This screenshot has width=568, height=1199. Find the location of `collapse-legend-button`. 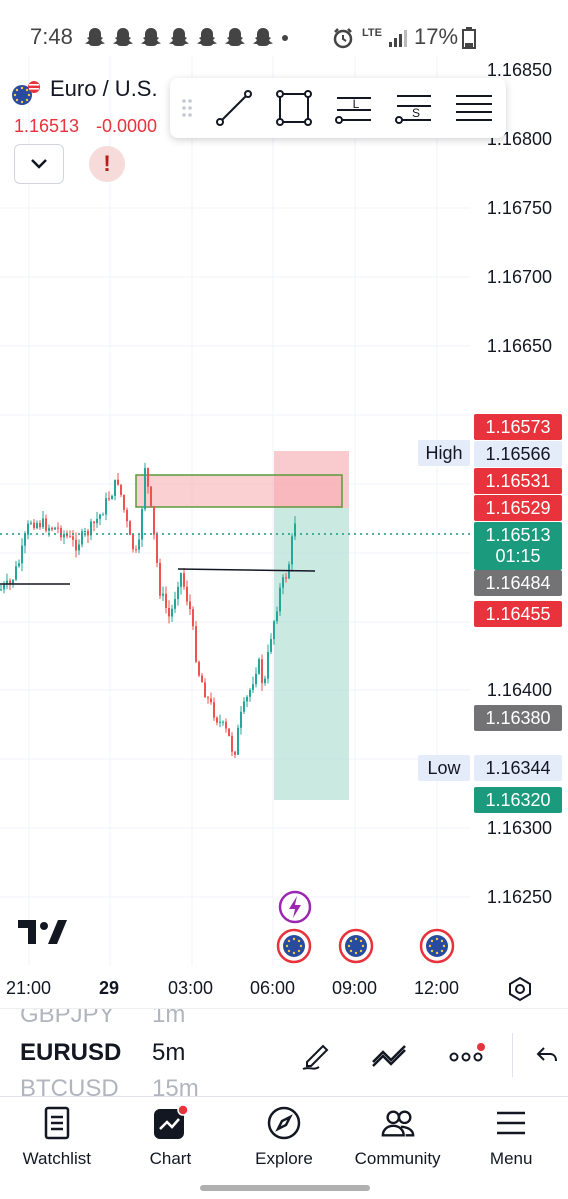

collapse-legend-button is located at coordinates (39, 164).